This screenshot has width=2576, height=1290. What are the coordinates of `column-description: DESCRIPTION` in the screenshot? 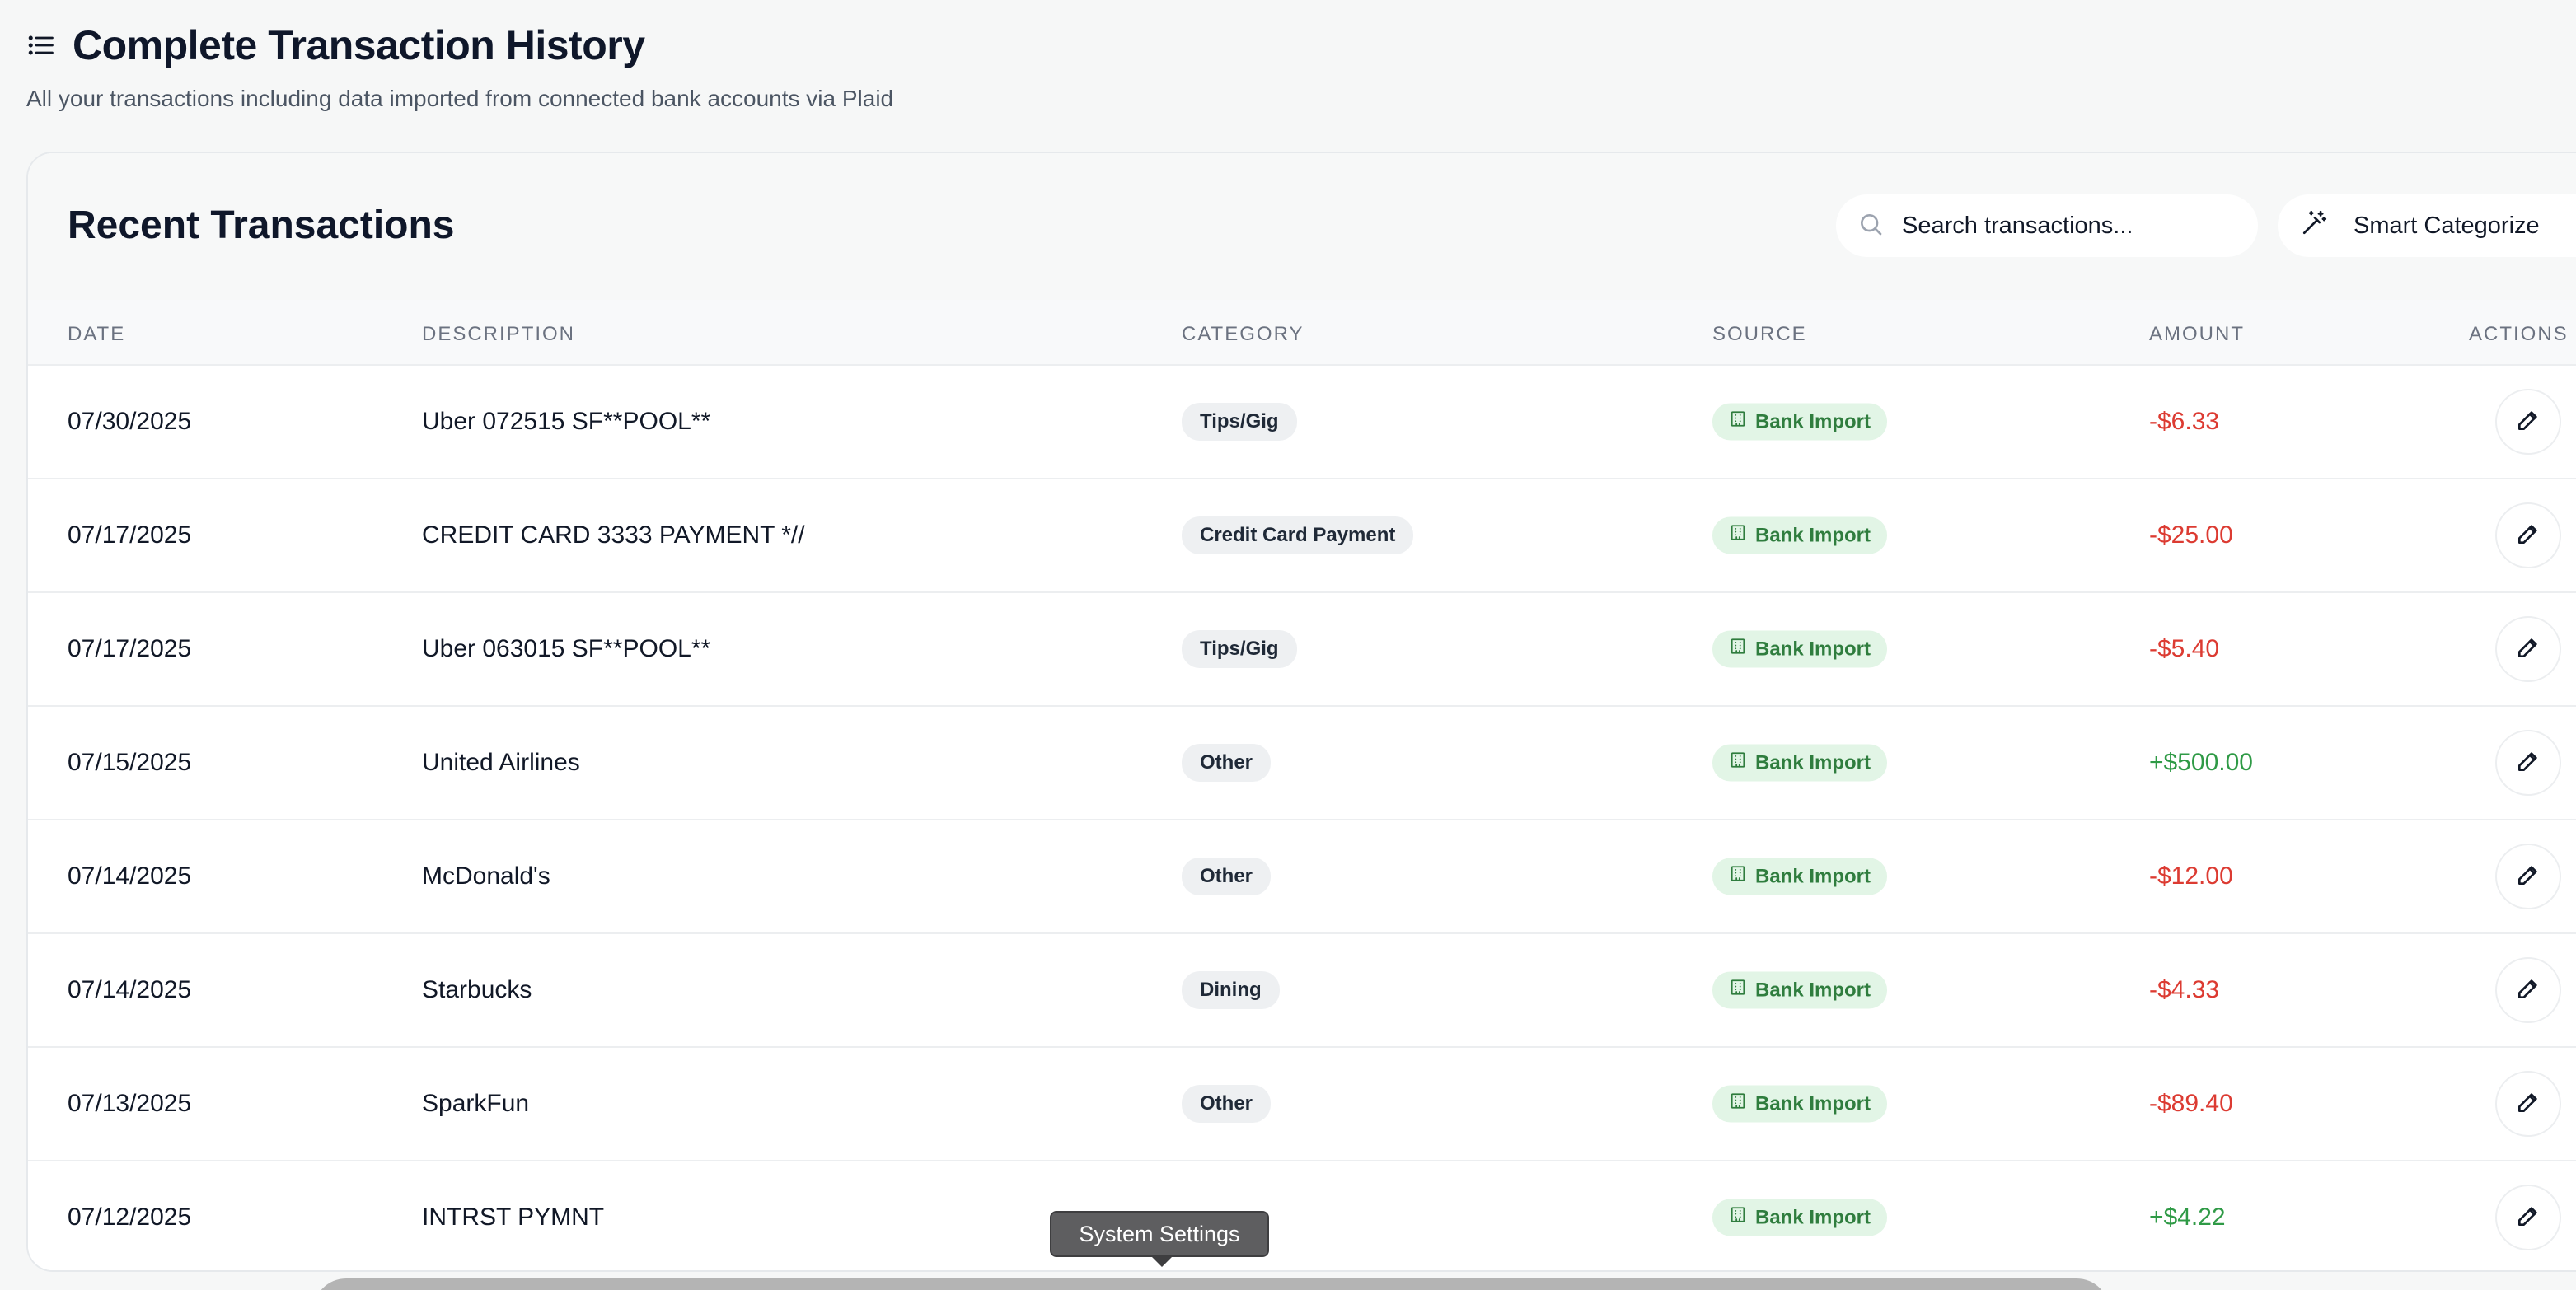 It's located at (498, 334).